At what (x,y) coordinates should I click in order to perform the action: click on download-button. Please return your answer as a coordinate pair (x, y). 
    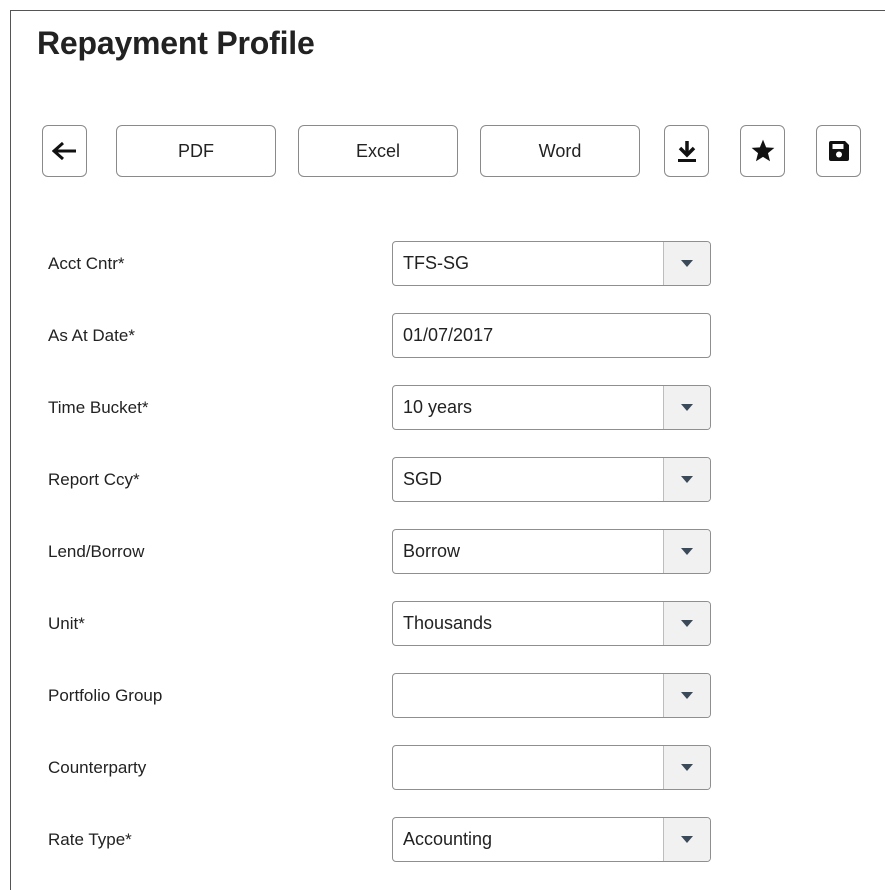
    Looking at the image, I should click on (686, 151).